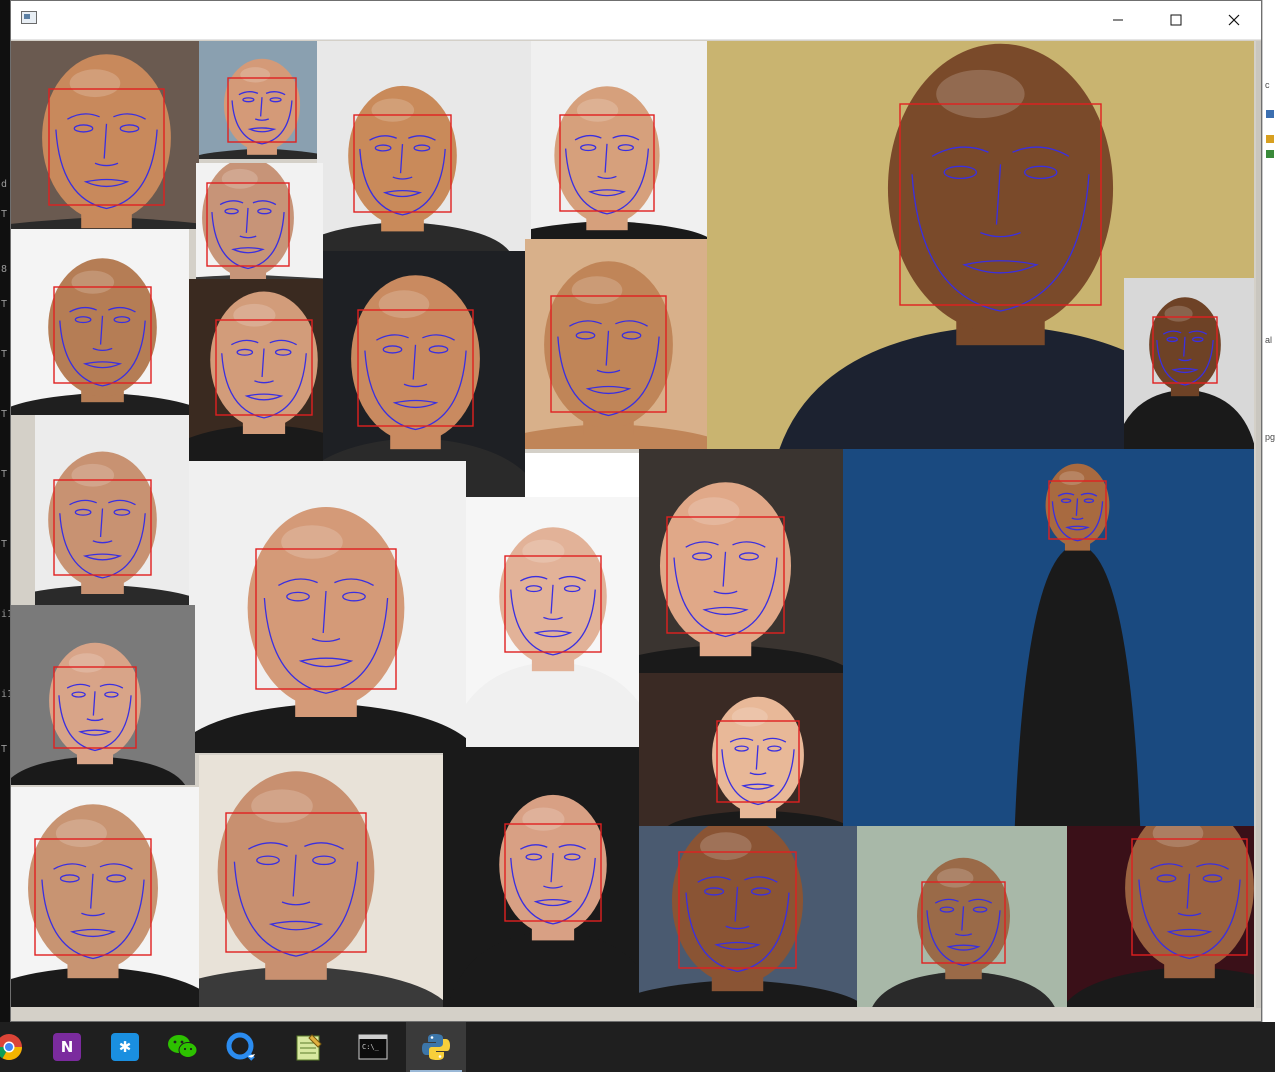 The height and width of the screenshot is (1072, 1275). Describe the element at coordinates (636, 20) in the screenshot. I see `title-bar` at that location.